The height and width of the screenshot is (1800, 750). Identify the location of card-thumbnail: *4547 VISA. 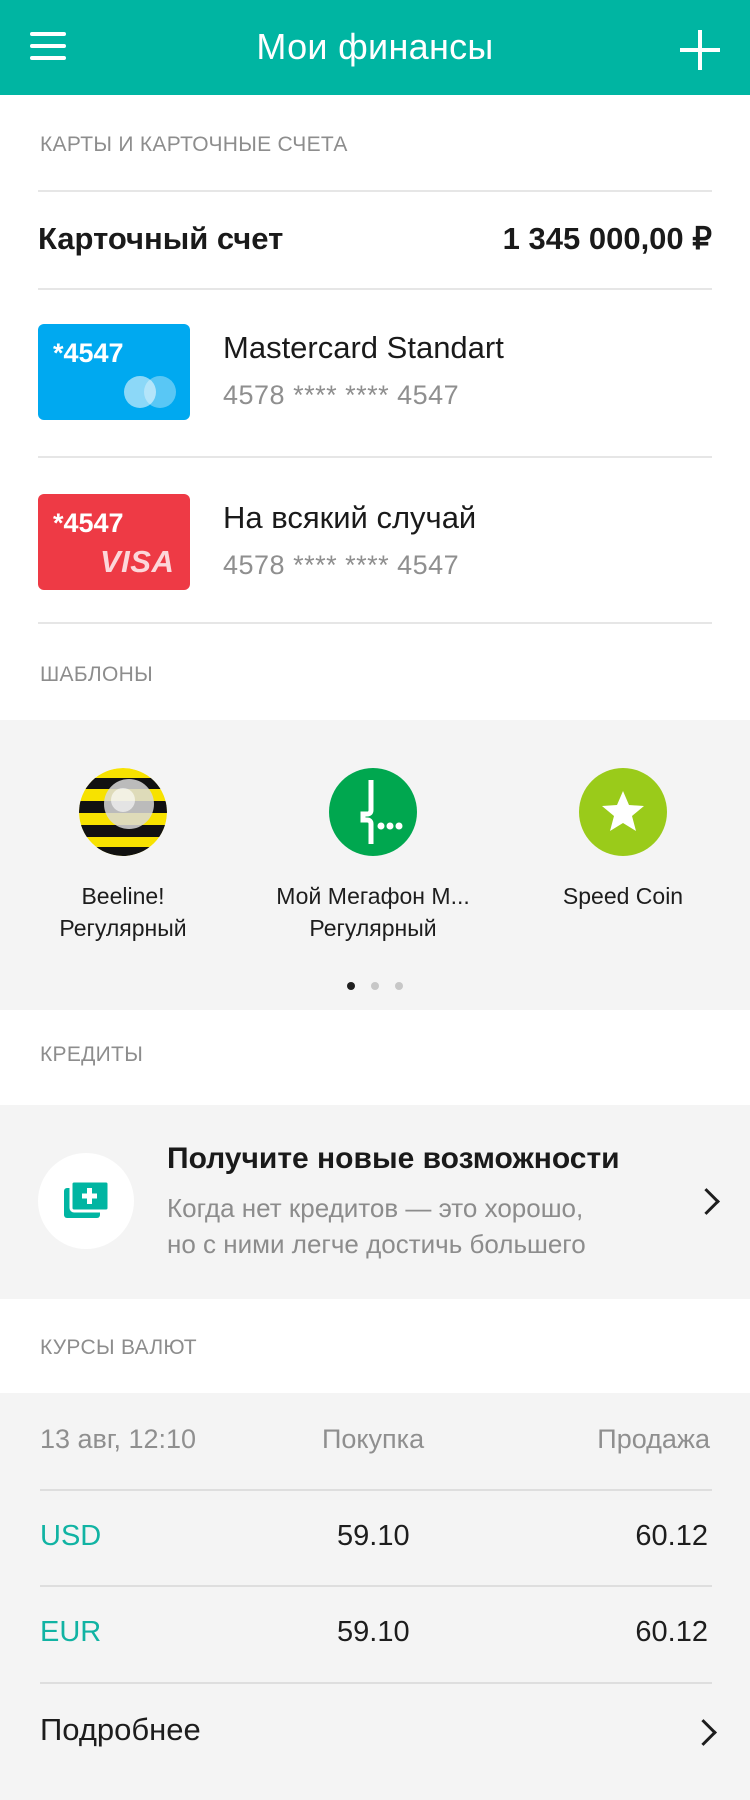
(114, 542).